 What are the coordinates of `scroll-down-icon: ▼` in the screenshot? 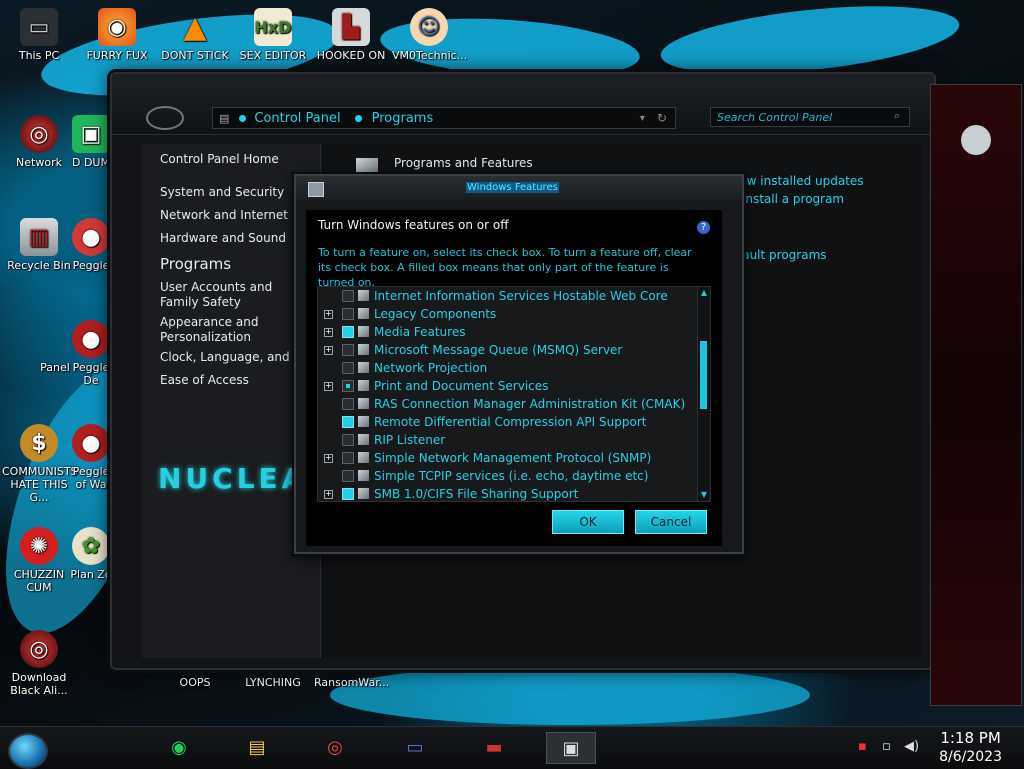 It's located at (704, 495).